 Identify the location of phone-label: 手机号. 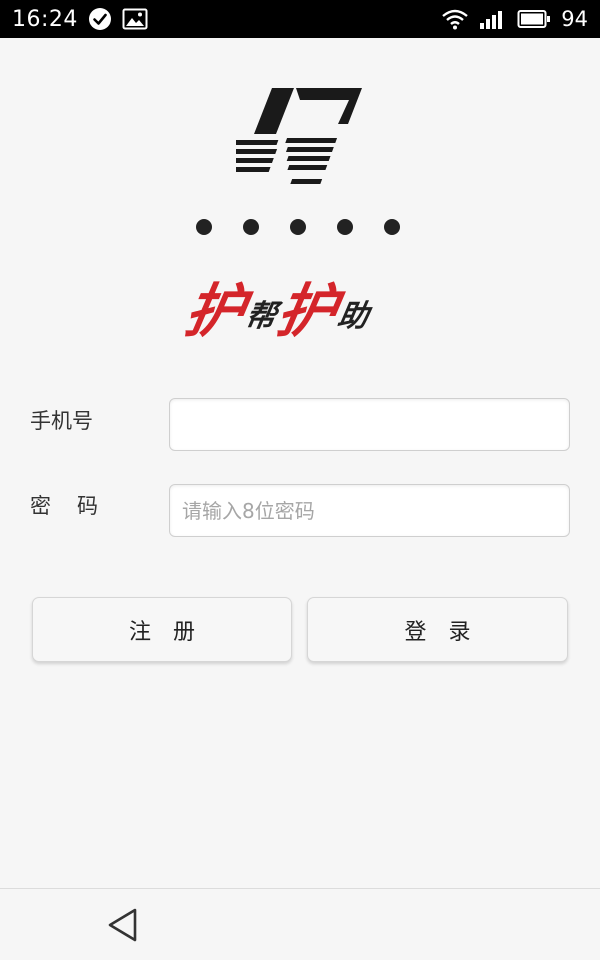
(61, 421).